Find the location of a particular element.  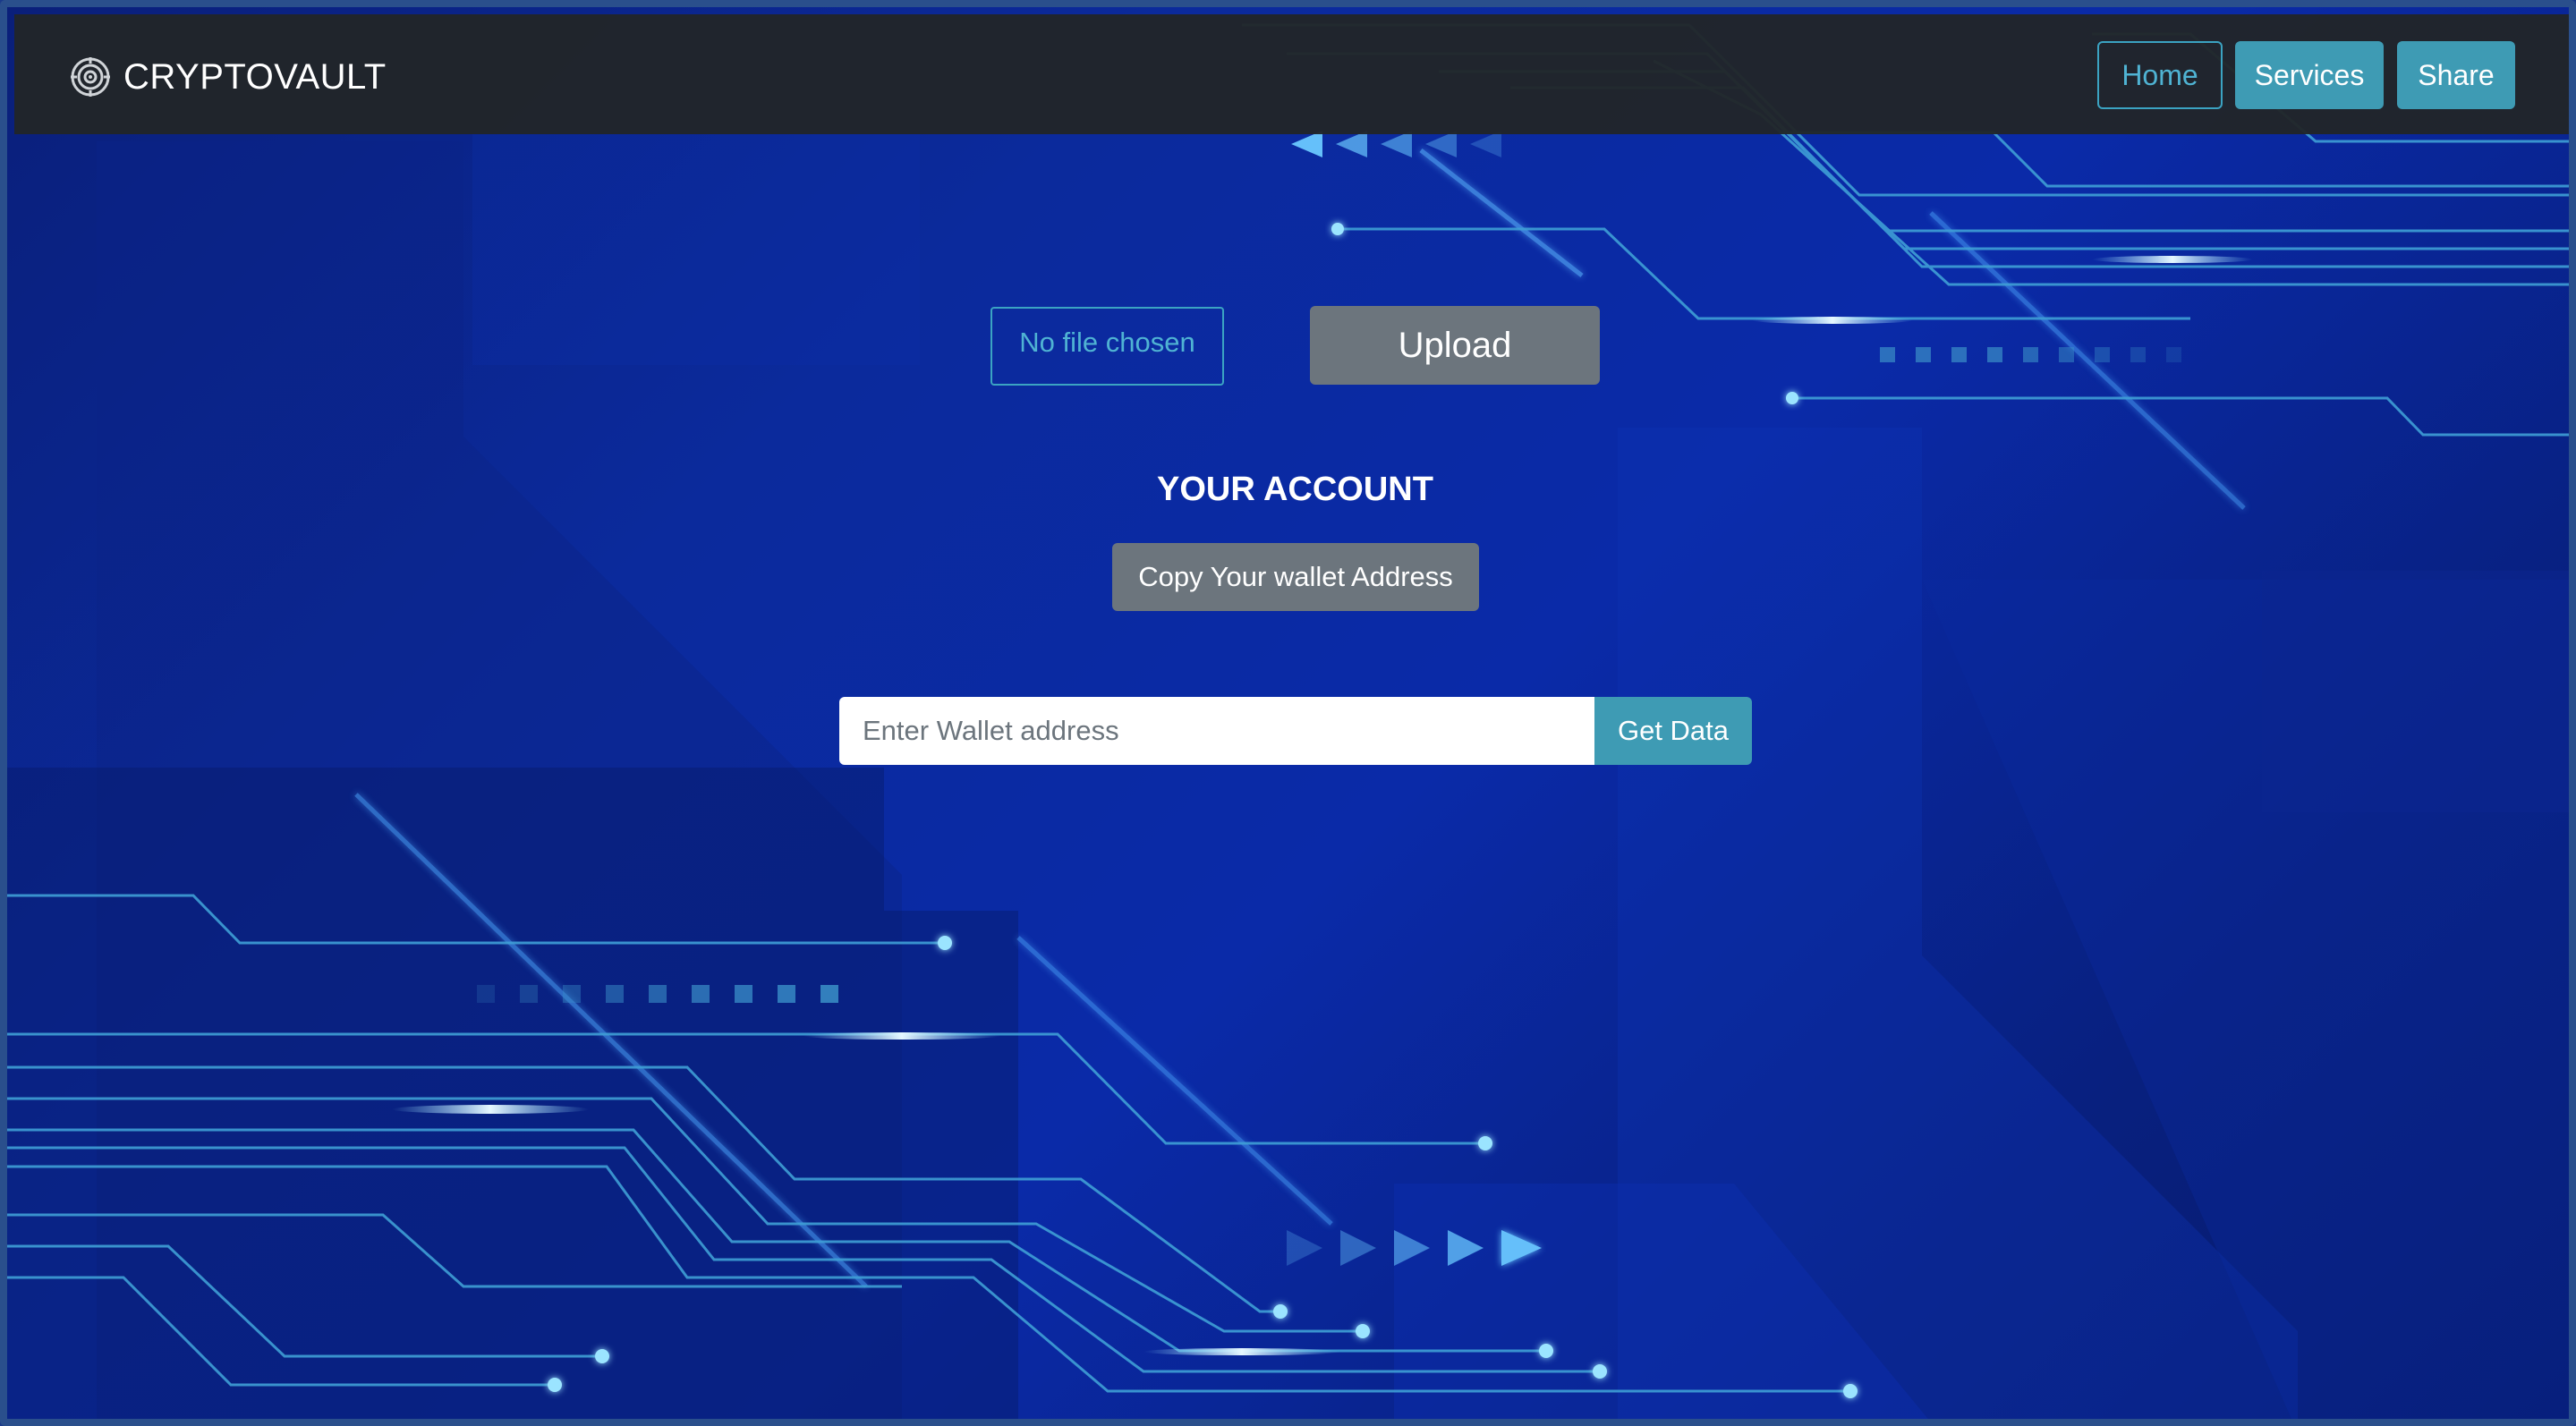

brand-link: CRYPTOVAULT is located at coordinates (228, 77).